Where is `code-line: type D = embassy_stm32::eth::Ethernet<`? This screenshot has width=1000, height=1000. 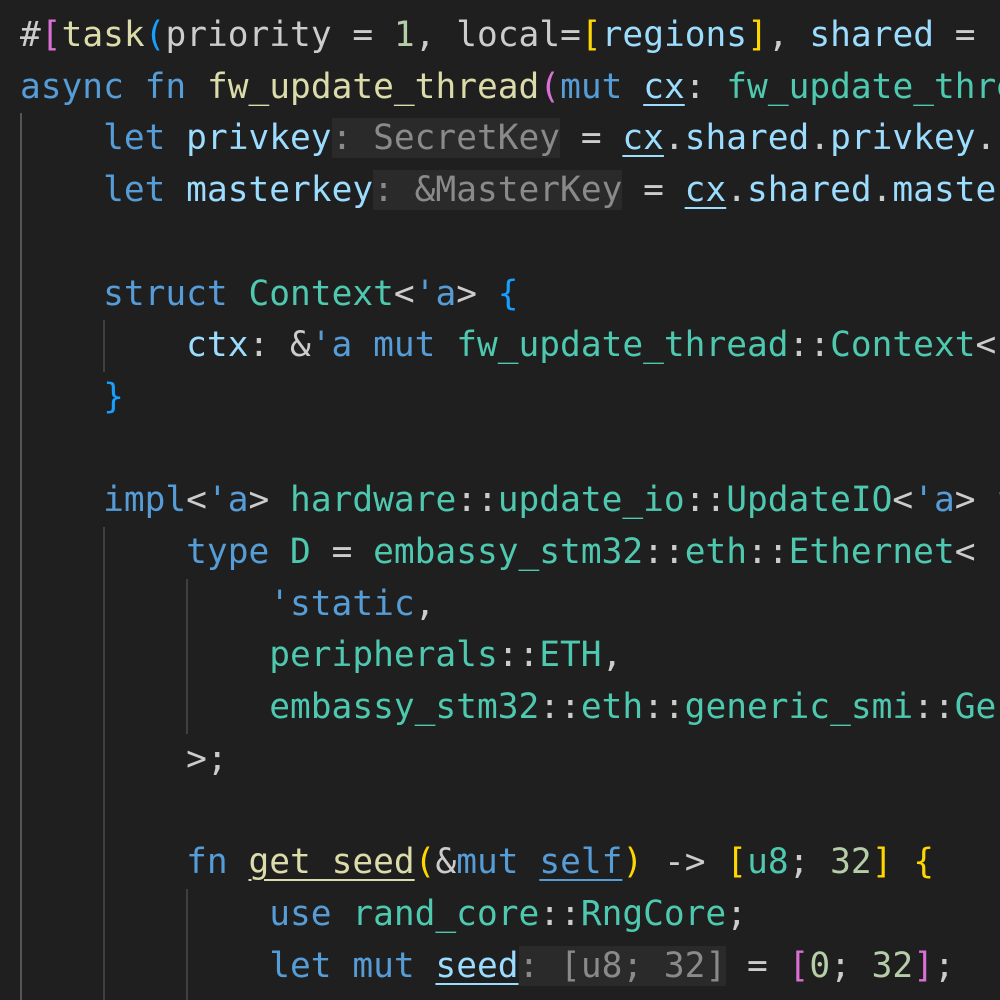
code-line: type D = embassy_stm32::eth::Ethernet< is located at coordinates (580, 553).